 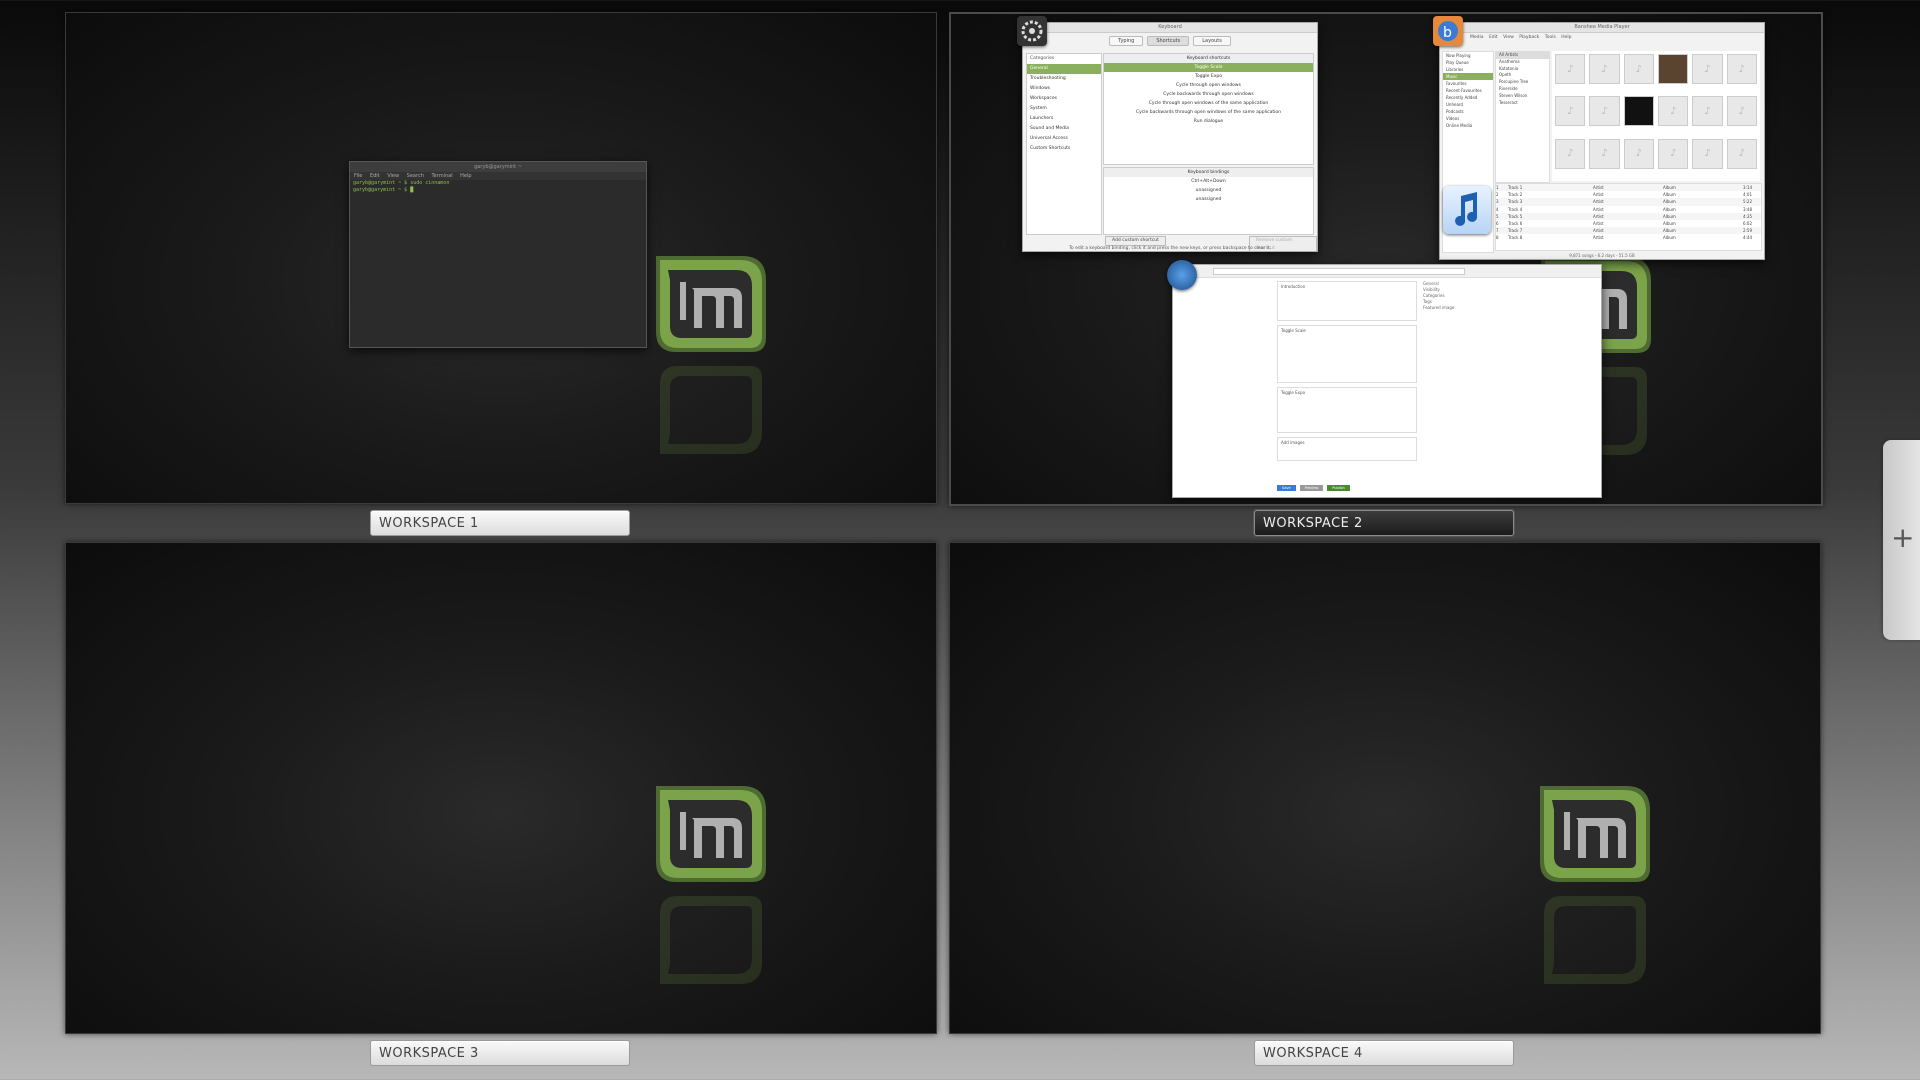 I want to click on workspace-2-label: WORKSPACE 2, so click(x=1384, y=523).